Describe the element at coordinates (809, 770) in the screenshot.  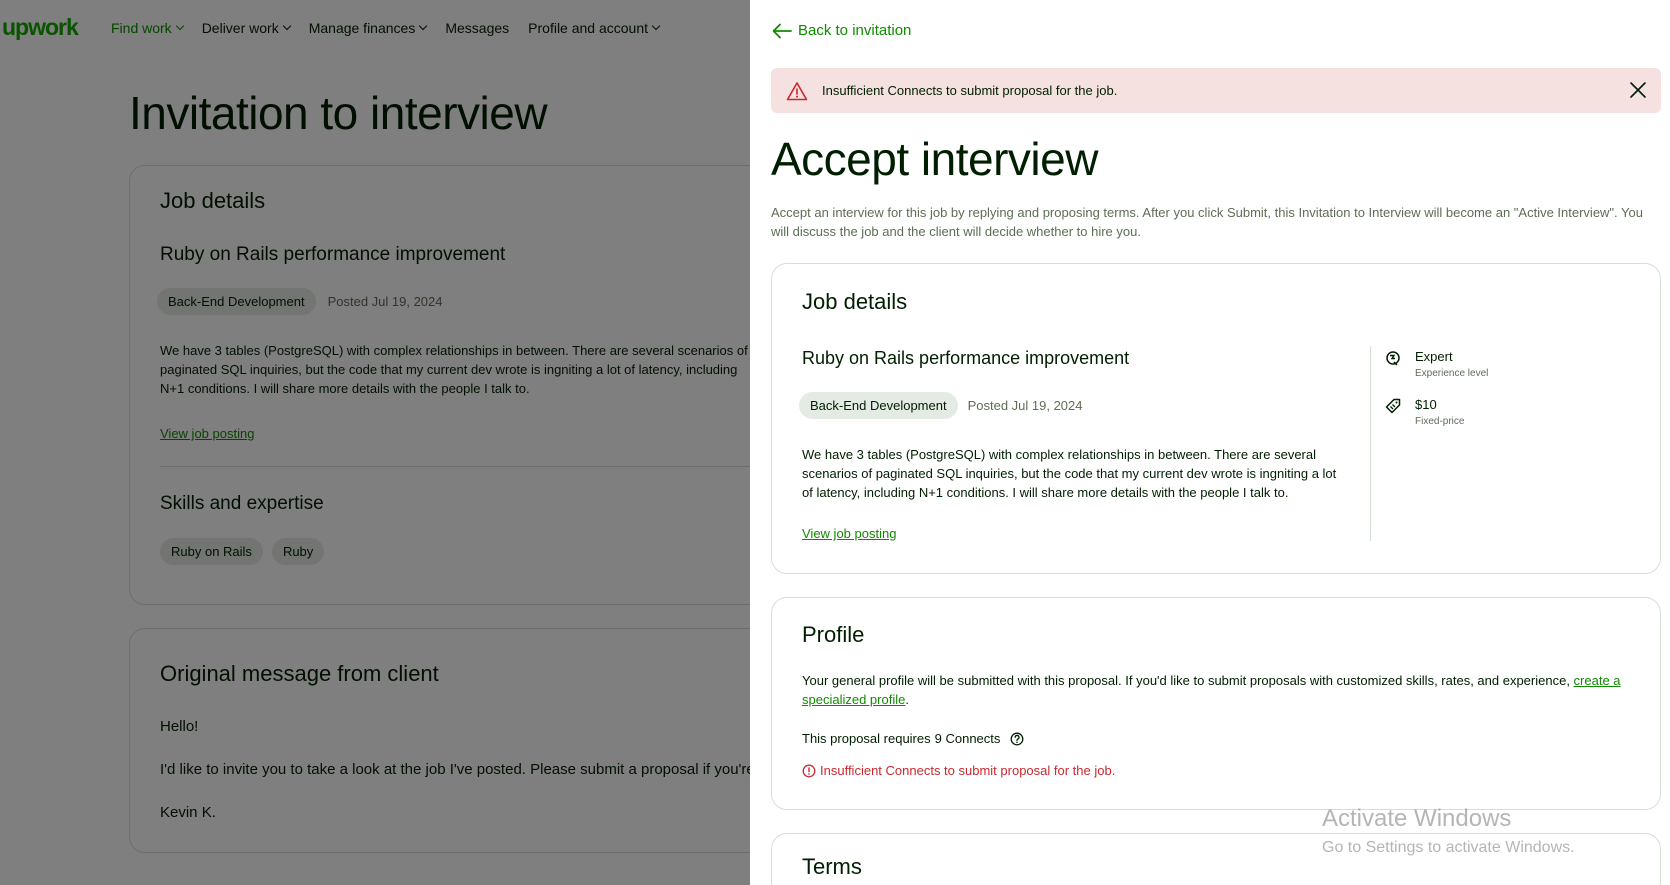
I see `error-icon` at that location.